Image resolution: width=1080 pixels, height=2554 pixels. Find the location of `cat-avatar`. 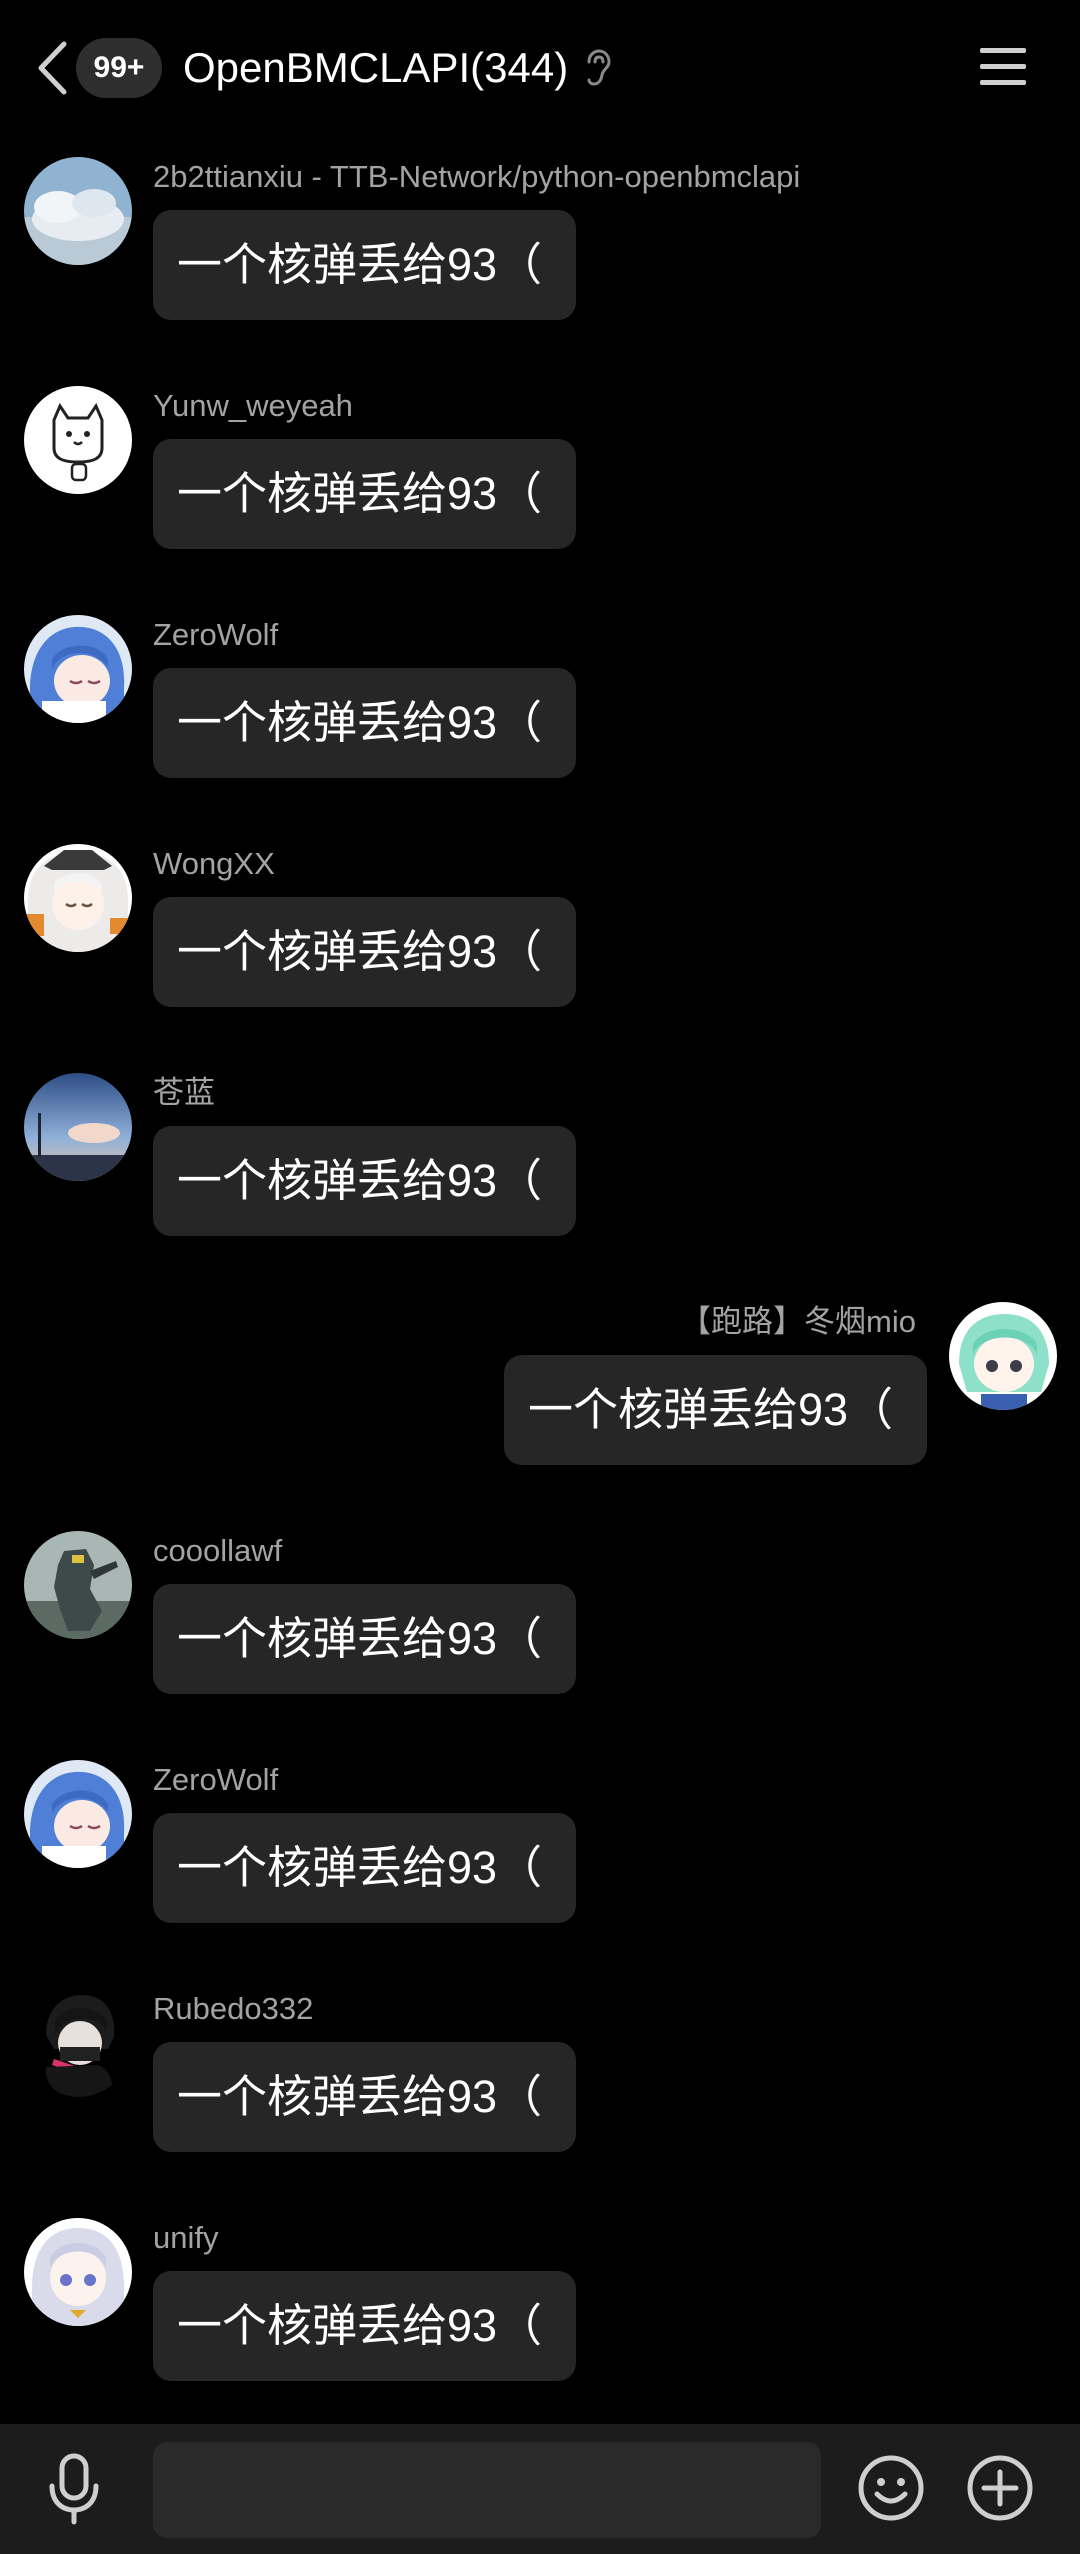

cat-avatar is located at coordinates (78, 440).